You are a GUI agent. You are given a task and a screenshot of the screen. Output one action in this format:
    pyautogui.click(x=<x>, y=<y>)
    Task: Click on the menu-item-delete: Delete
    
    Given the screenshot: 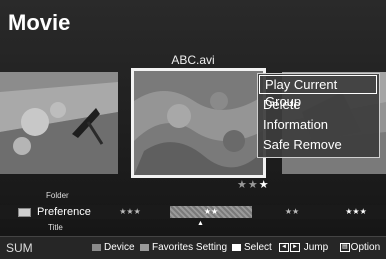 What is the action you would take?
    pyautogui.click(x=318, y=105)
    